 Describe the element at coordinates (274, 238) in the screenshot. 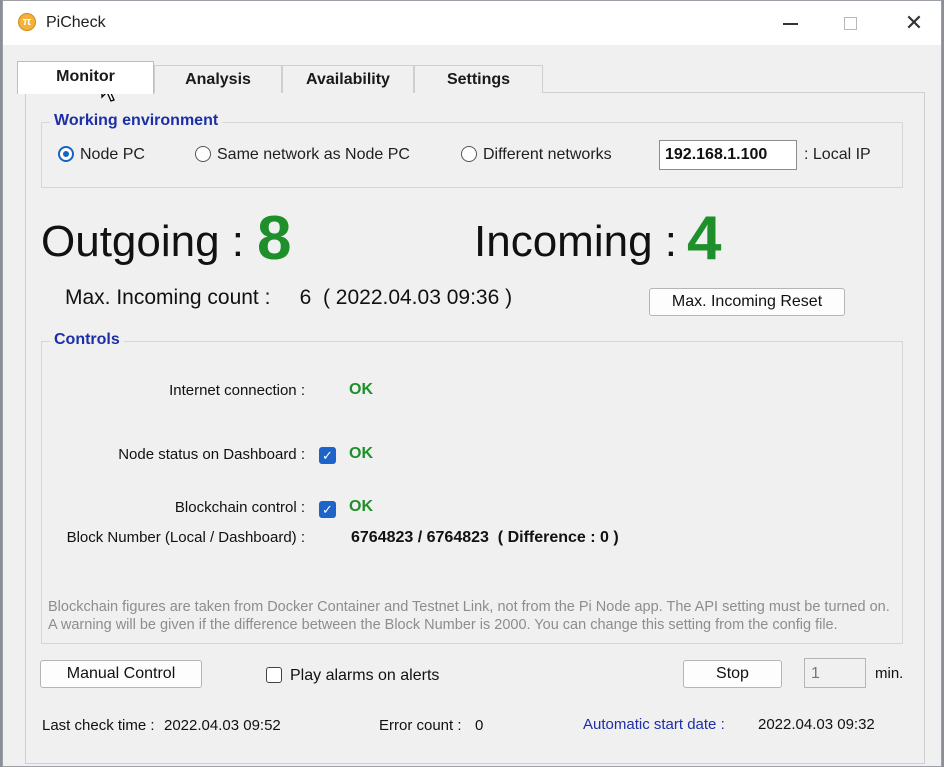

I see `outgoing-count: 8` at that location.